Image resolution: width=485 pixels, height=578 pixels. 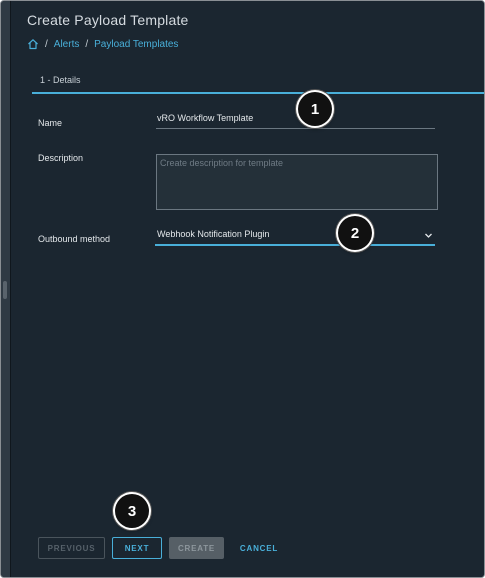 I want to click on next-button: NEXT, so click(x=137, y=548).